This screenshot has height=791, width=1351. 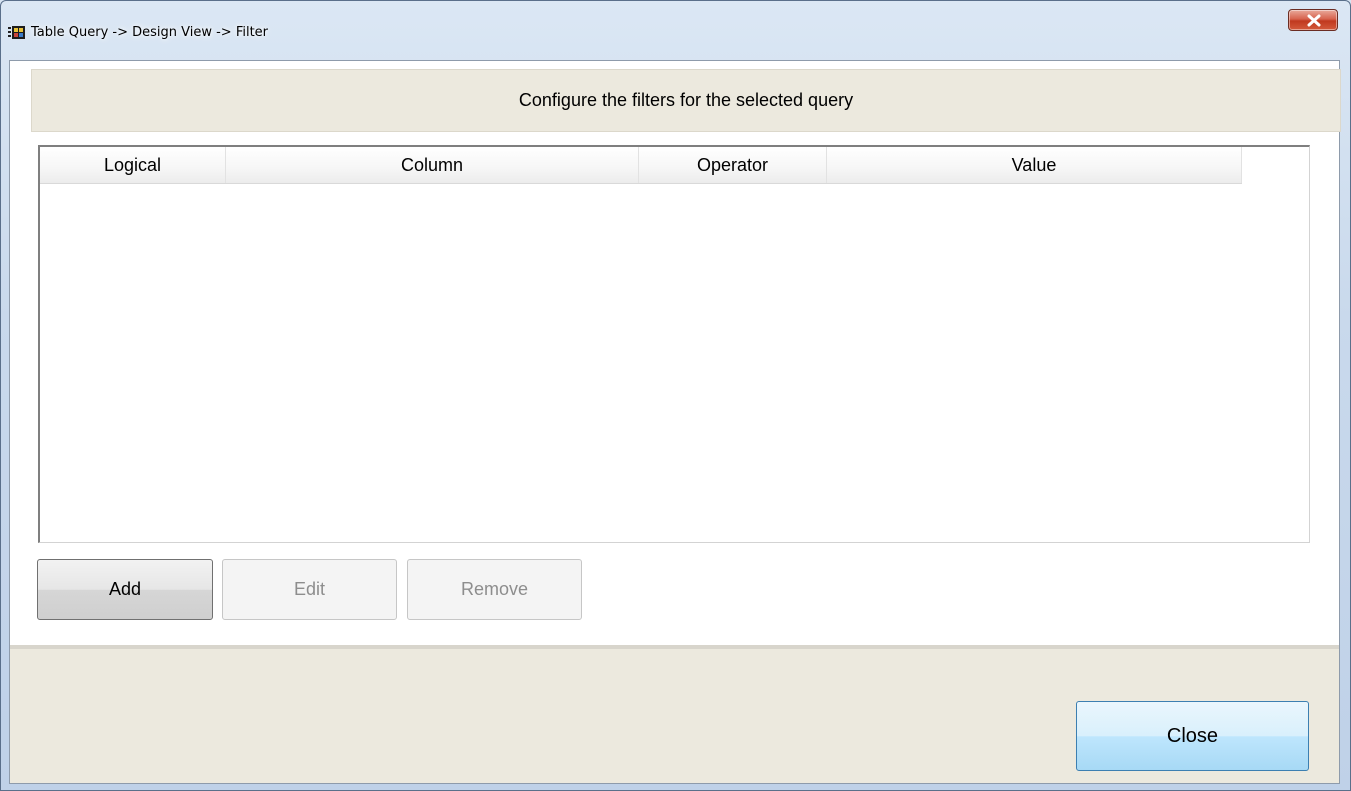 I want to click on add-button: Add, so click(x=125, y=589).